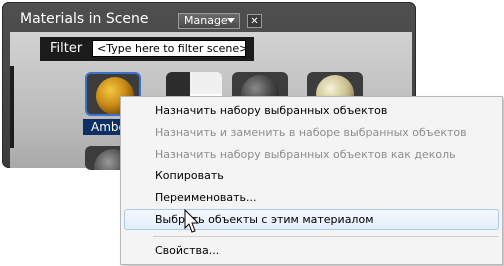 This screenshot has height=266, width=504. Describe the element at coordinates (84, 19) in the screenshot. I see `panel-title: Materials in Scene` at that location.